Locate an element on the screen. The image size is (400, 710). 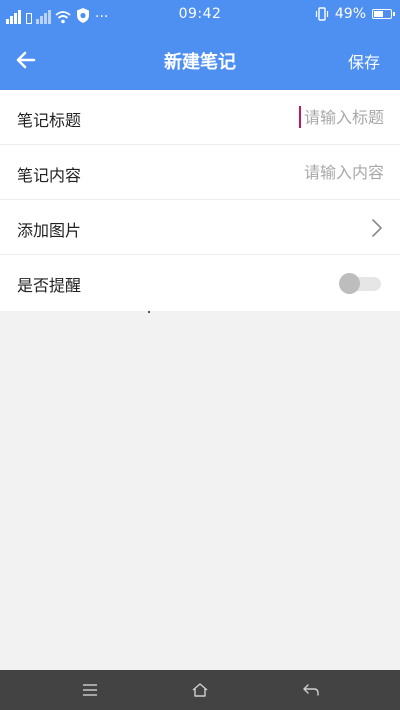
system-back-button is located at coordinates (311, 690).